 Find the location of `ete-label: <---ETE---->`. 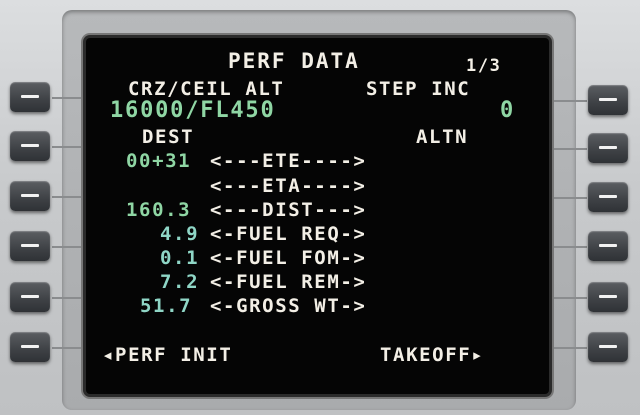

ete-label: <---ETE----> is located at coordinates (288, 161).